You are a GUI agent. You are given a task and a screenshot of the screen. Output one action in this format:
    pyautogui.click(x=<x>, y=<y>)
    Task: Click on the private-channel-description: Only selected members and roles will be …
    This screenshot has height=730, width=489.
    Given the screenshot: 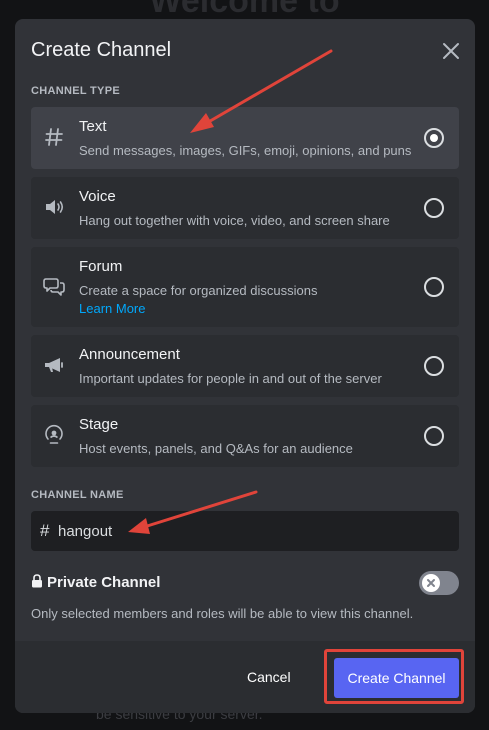 What is the action you would take?
    pyautogui.click(x=222, y=613)
    